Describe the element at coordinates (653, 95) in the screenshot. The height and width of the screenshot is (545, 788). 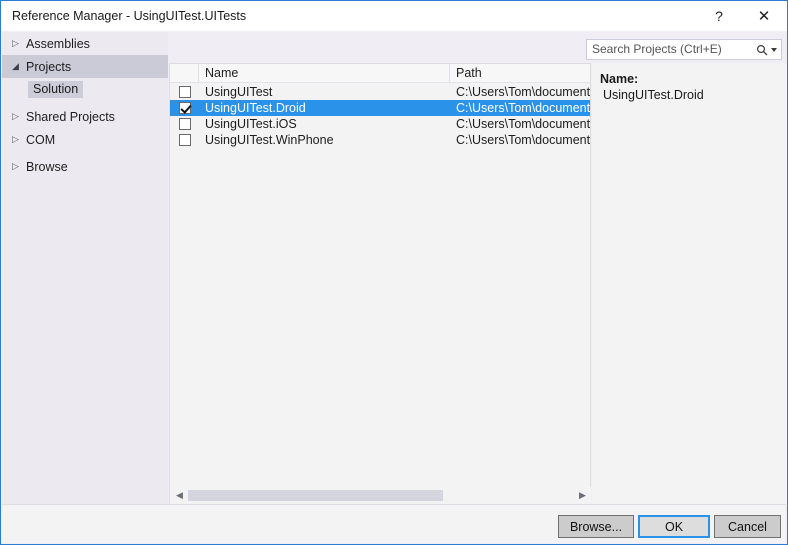
I see `detail-name-value: UsingUITest.Droid` at that location.